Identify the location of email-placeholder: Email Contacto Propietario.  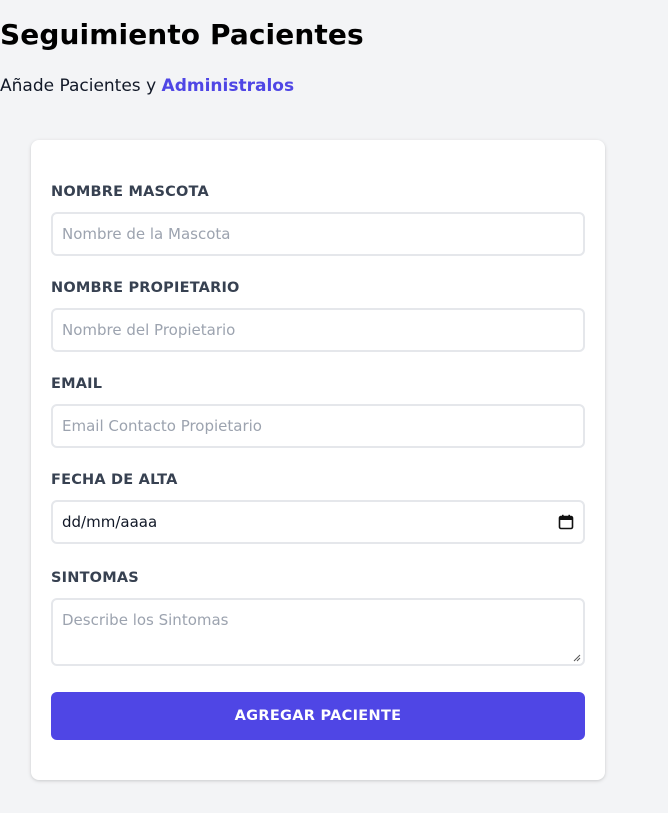
(162, 426).